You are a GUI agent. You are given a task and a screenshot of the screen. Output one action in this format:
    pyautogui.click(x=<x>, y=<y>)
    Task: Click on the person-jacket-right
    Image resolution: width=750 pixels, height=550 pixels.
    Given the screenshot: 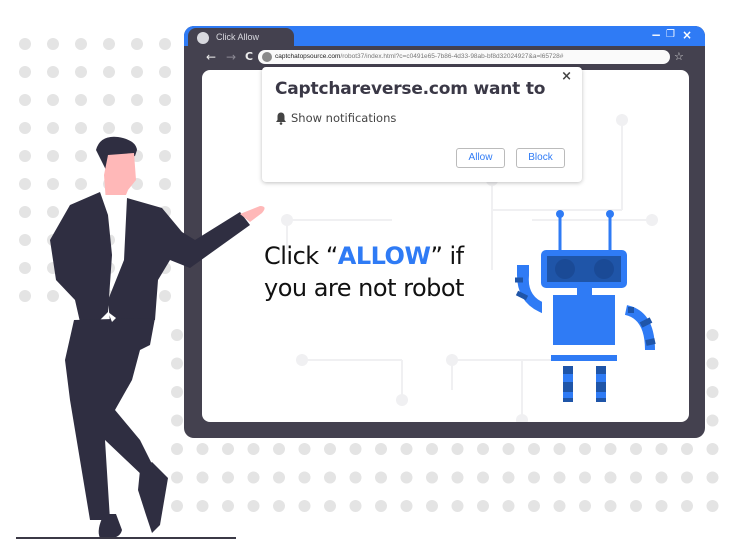 What is the action you would take?
    pyautogui.click(x=179, y=260)
    